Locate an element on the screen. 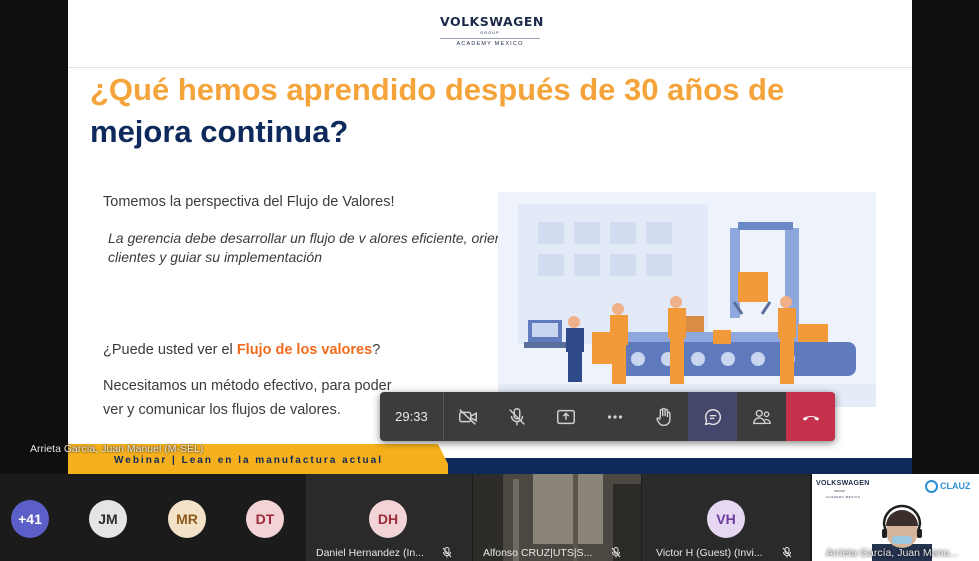  logo-group: GROUP is located at coordinates (490, 32).